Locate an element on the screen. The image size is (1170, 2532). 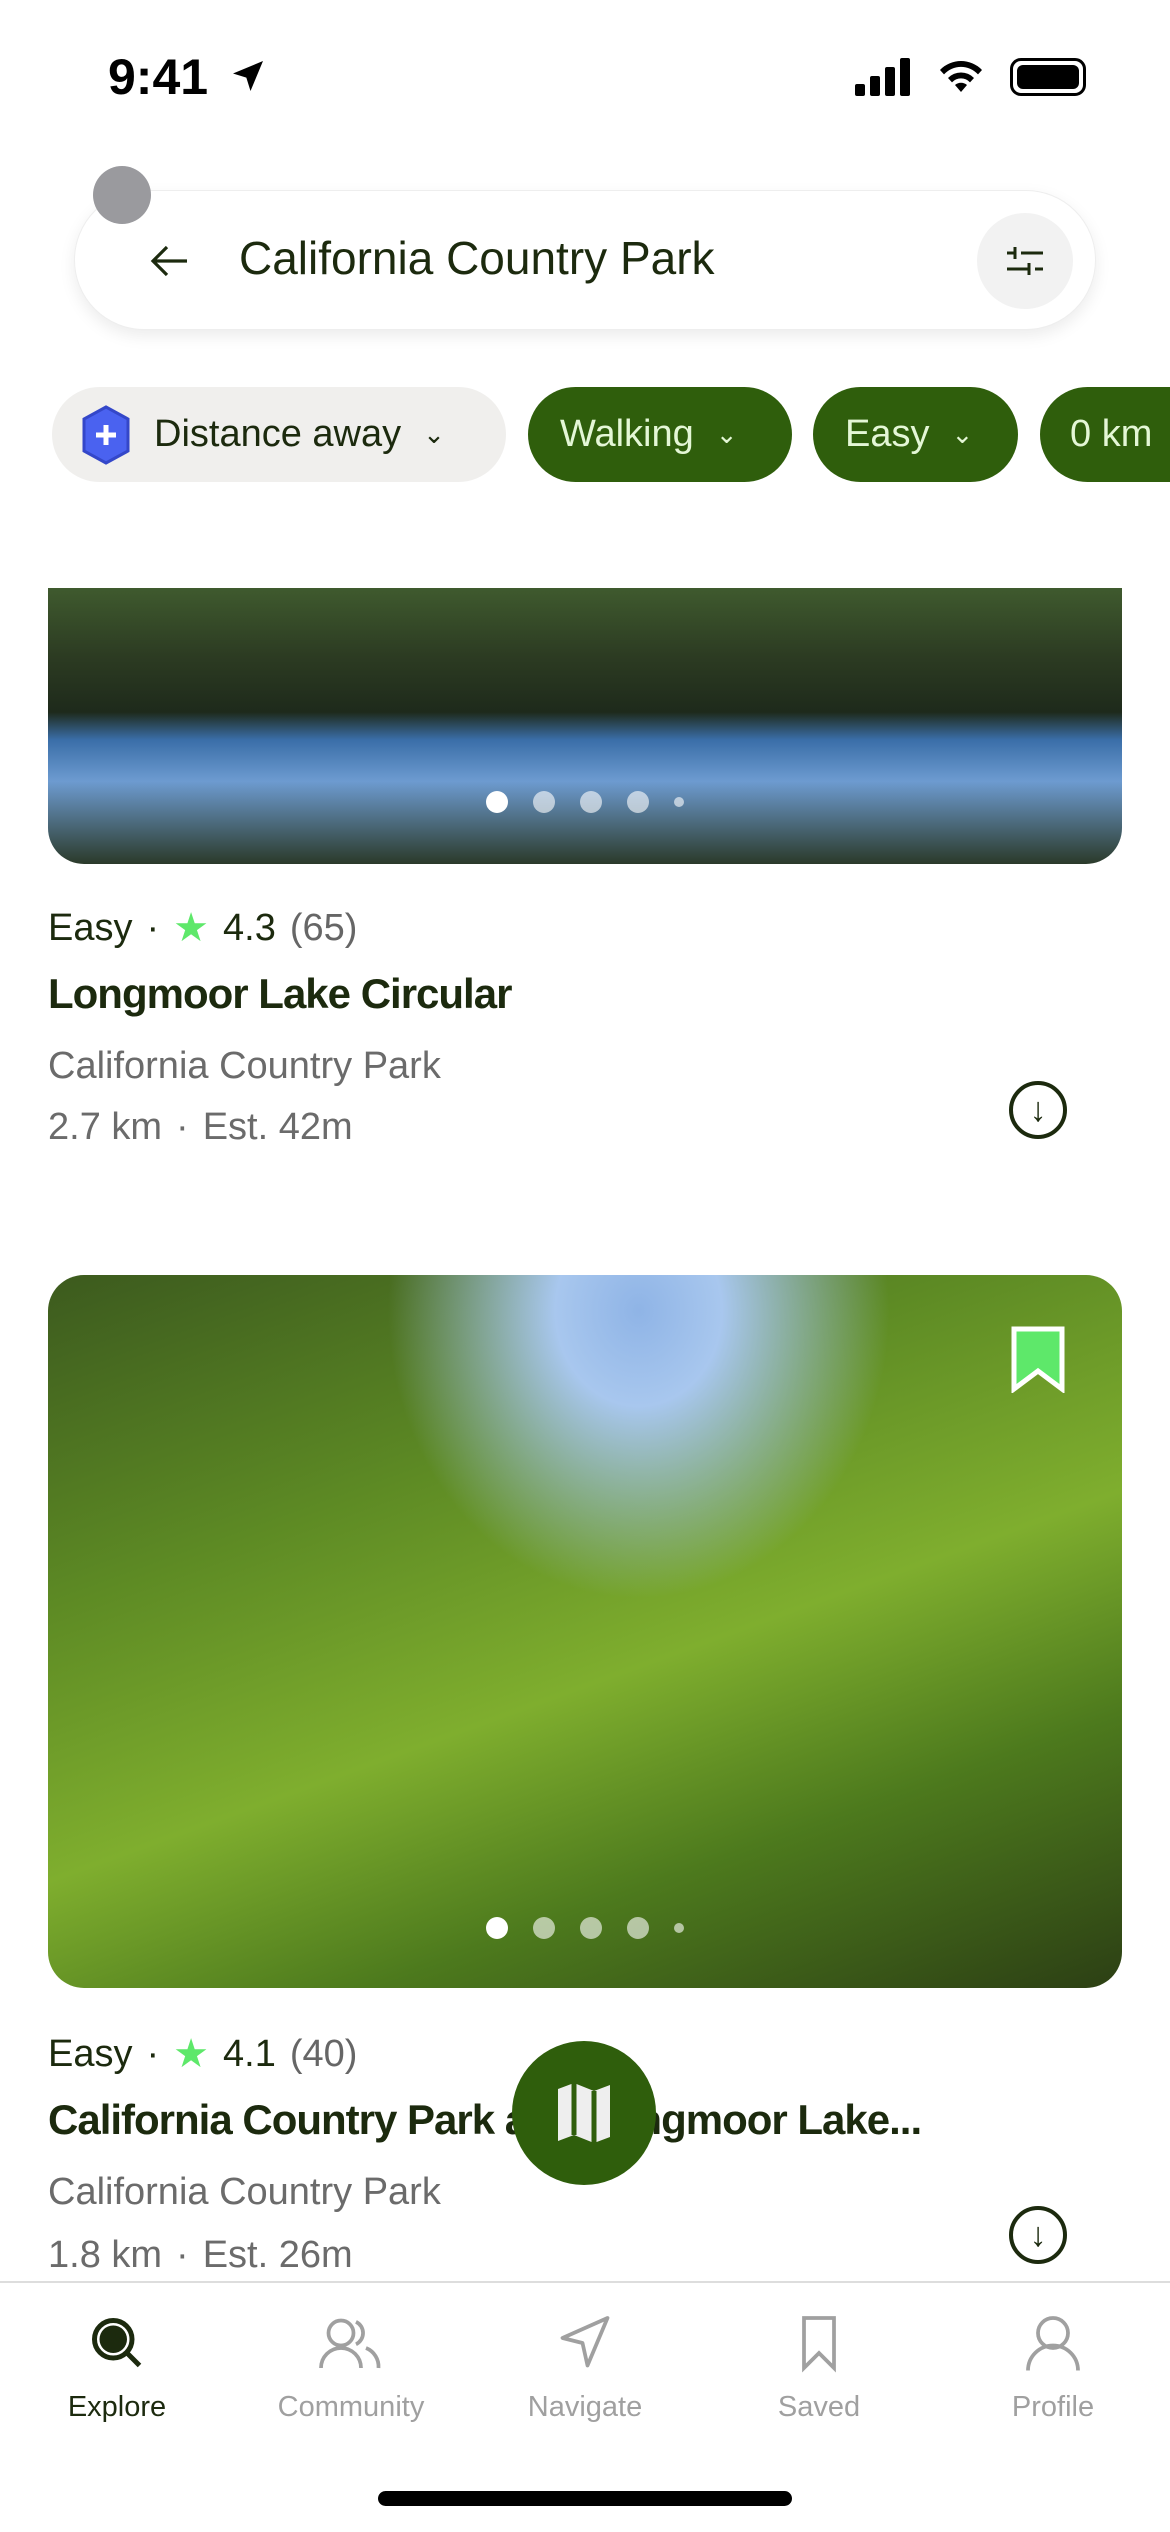
search-bar: California Country Park is located at coordinates (585, 260).